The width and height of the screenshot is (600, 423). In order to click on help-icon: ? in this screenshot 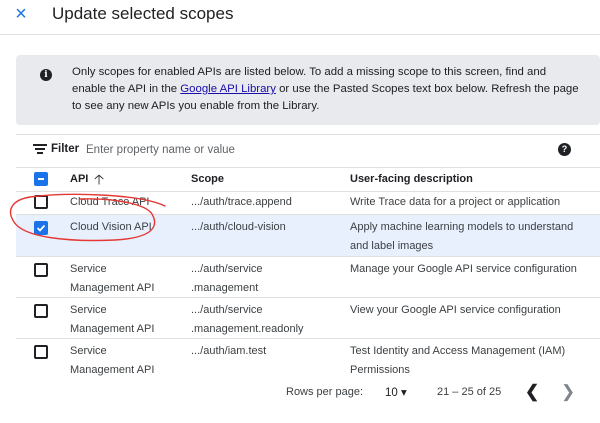, I will do `click(564, 149)`.